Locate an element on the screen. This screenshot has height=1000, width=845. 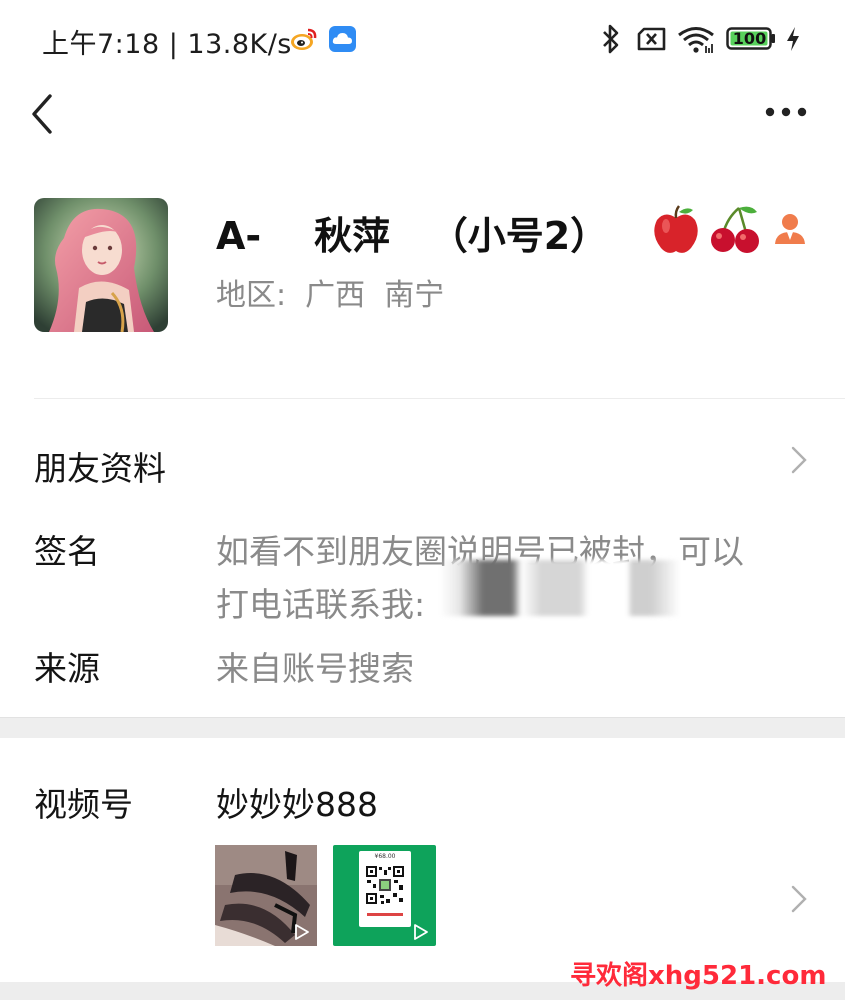
qr-card: ¥68.00 is located at coordinates (385, 889).